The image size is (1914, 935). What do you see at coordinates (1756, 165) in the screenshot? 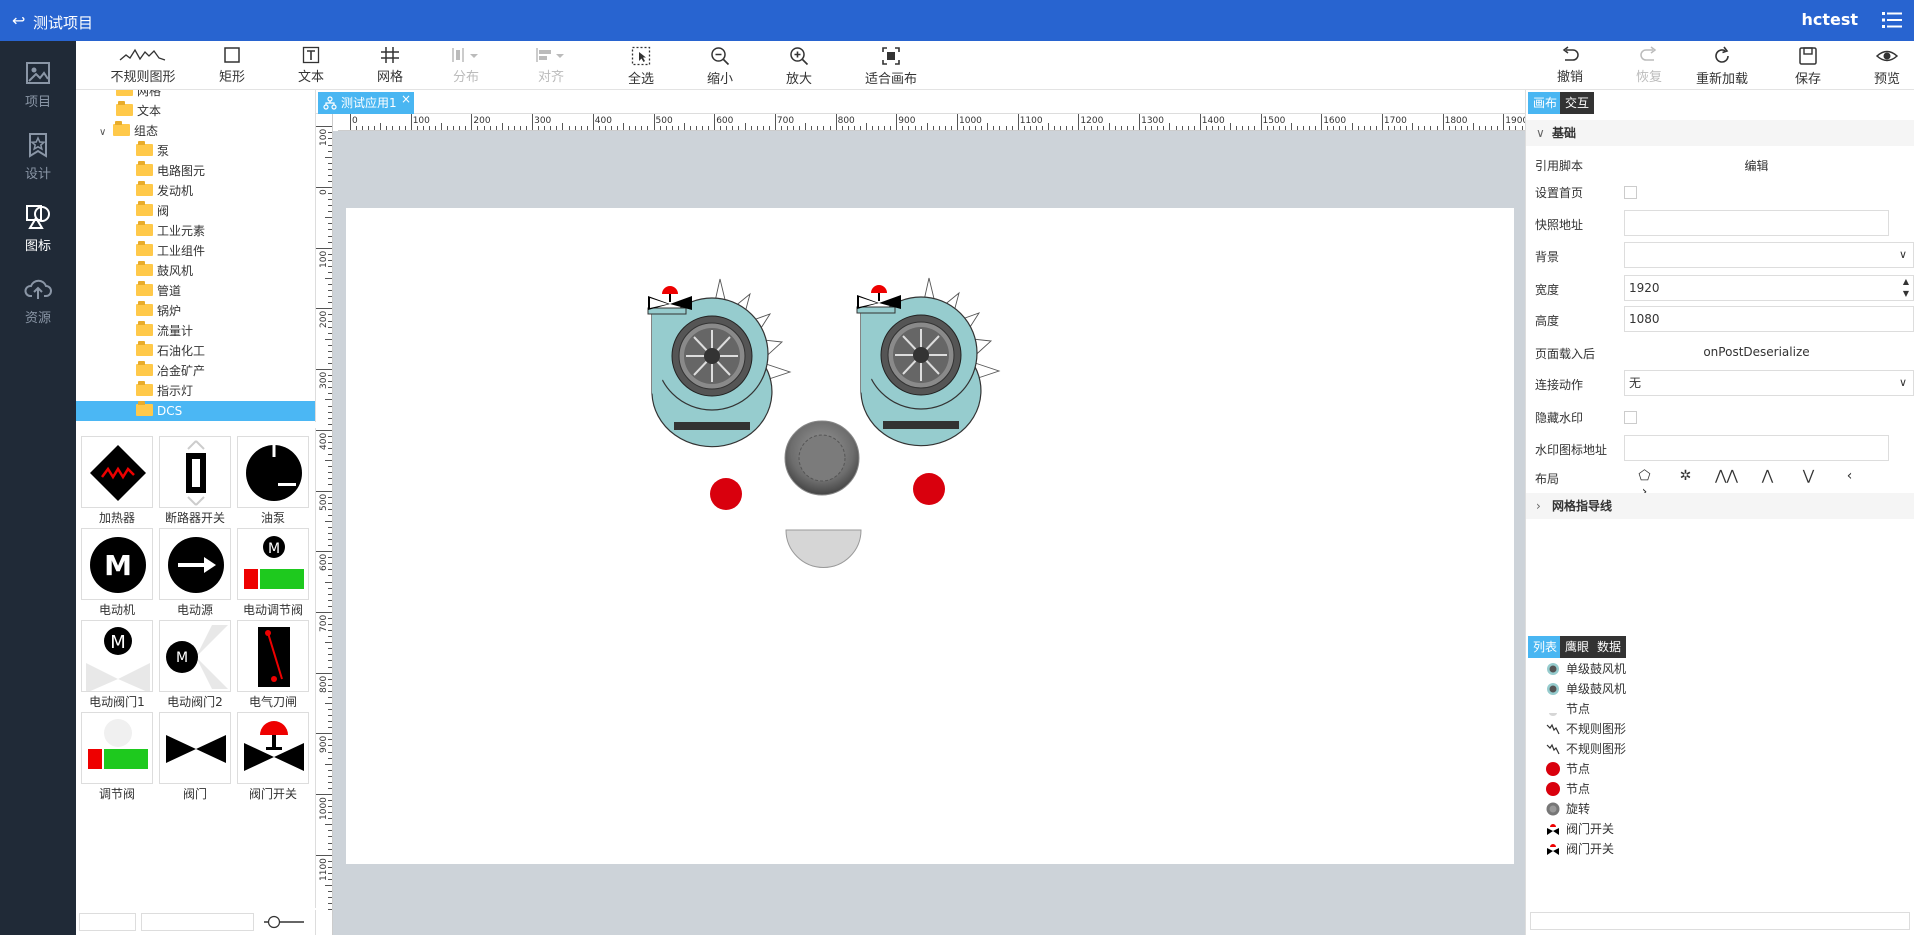
I see `edit-script-link: 编辑` at bounding box center [1756, 165].